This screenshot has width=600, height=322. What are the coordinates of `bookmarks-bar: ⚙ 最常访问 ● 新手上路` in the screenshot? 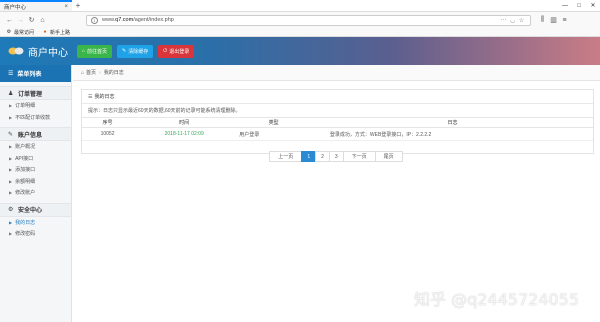 It's located at (300, 32).